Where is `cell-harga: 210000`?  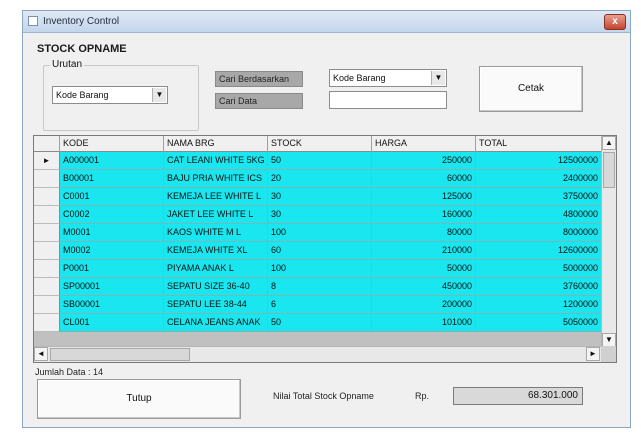
cell-harga: 210000 is located at coordinates (424, 251).